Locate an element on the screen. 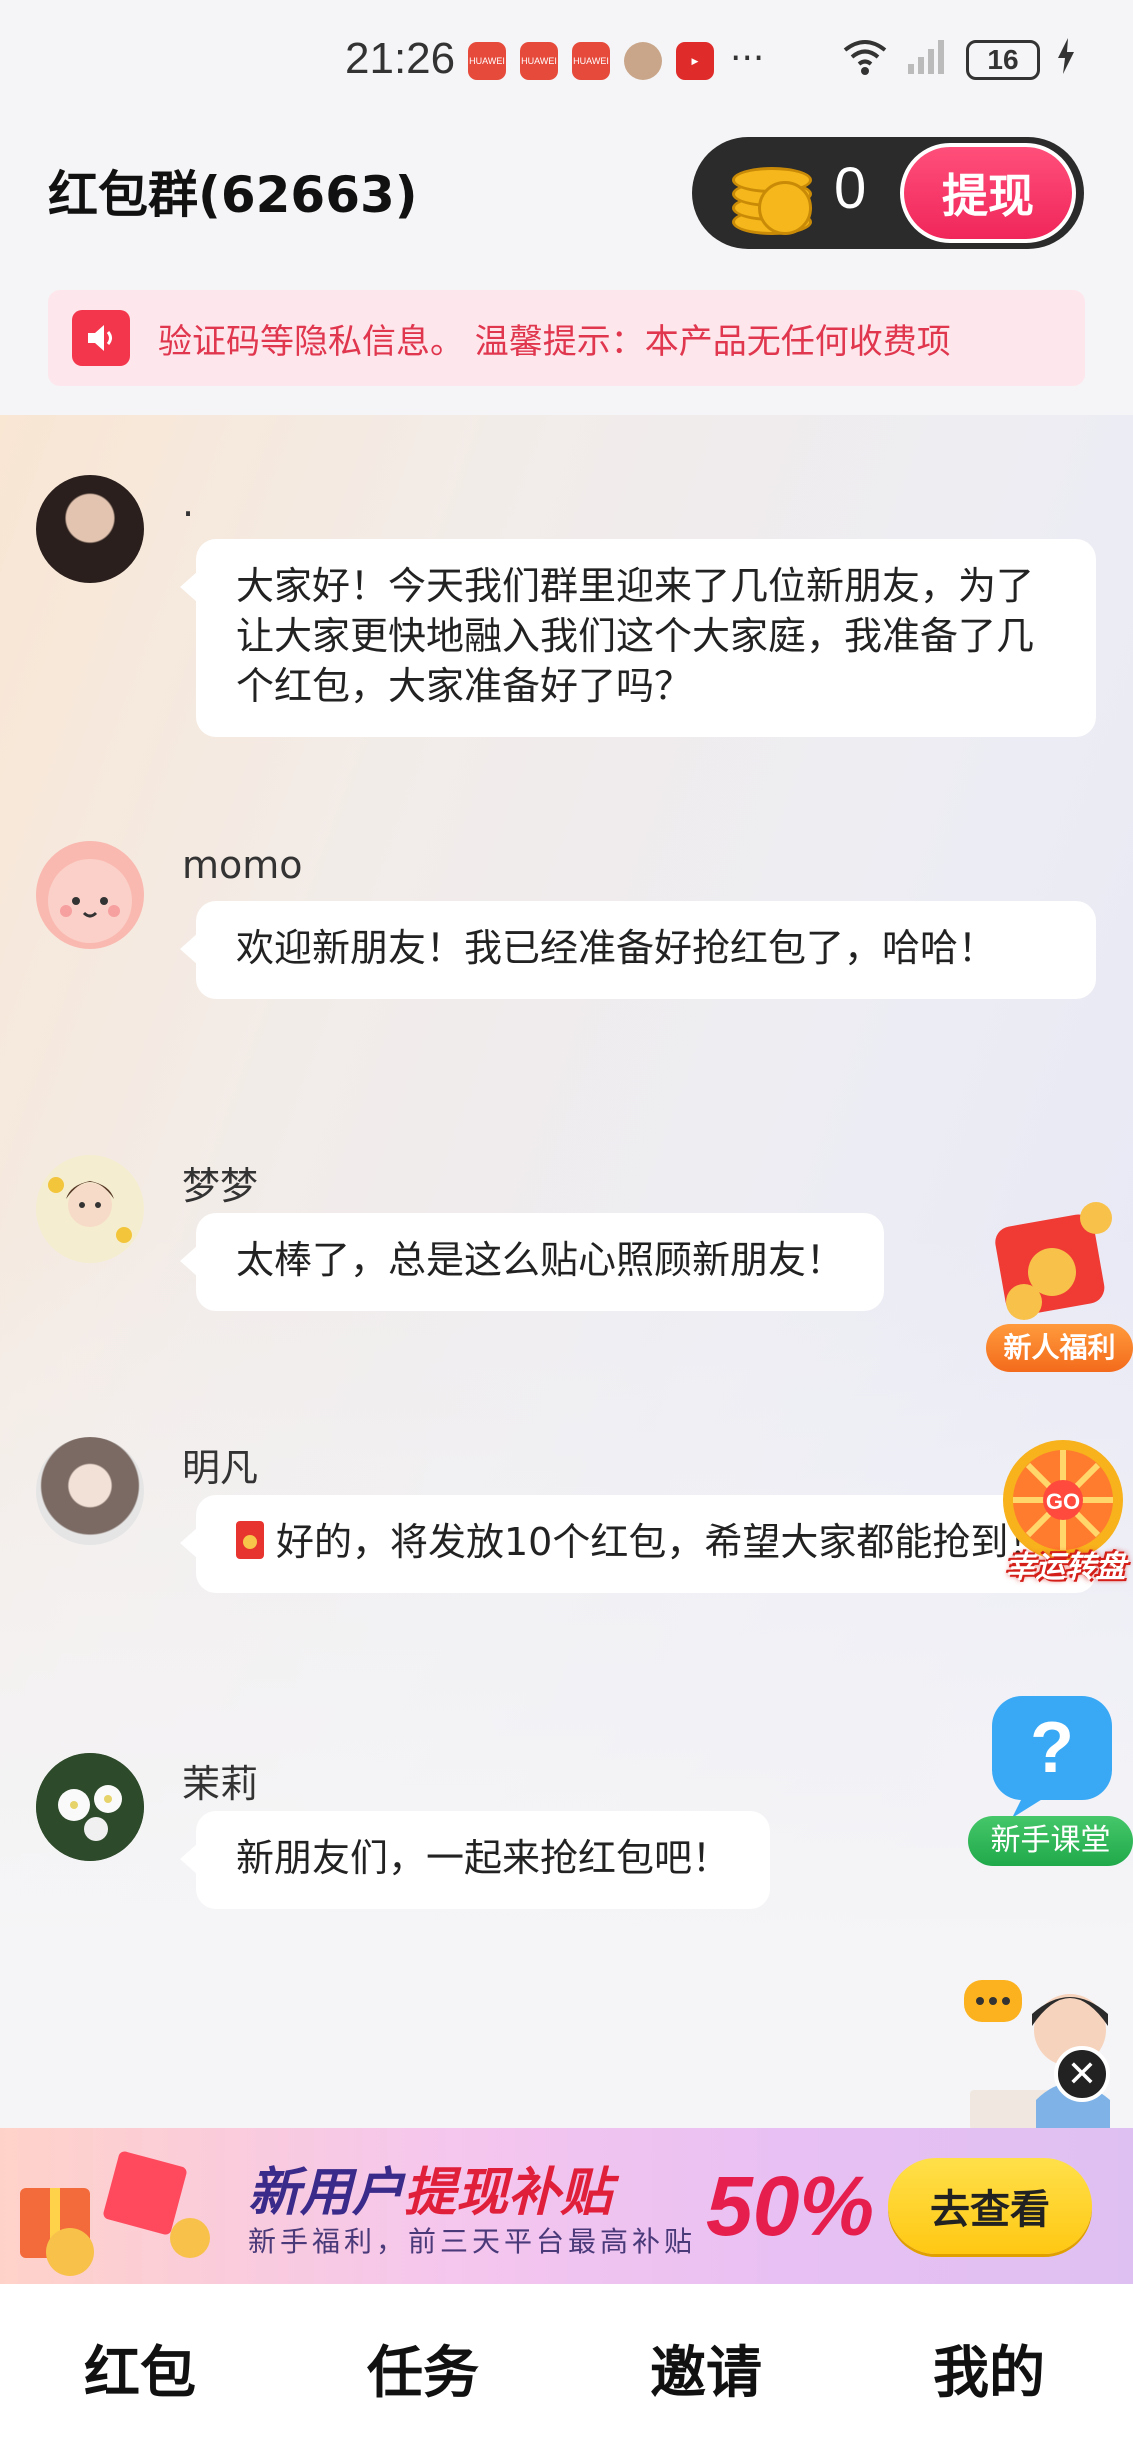  nav-tab-invite: 邀请 is located at coordinates (706, 2368).